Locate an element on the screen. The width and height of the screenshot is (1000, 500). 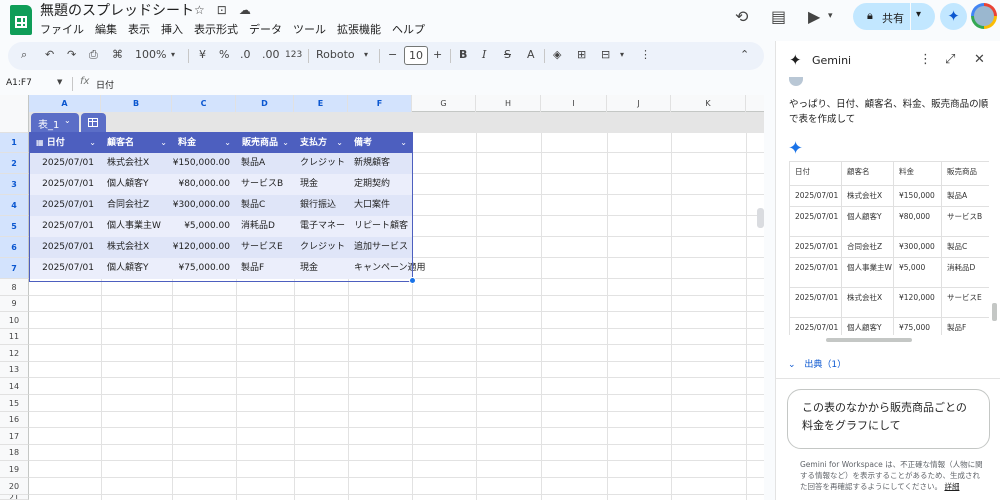
table-cell: 大口案件 is located at coordinates (372, 205).